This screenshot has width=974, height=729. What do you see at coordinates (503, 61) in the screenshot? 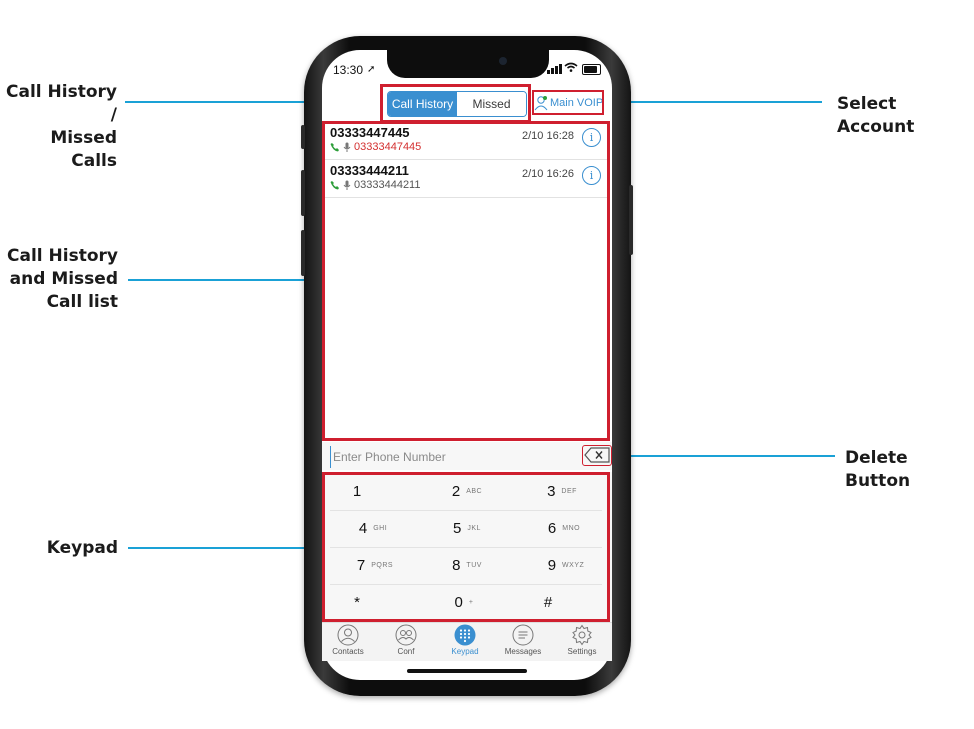
I see `front-camera` at bounding box center [503, 61].